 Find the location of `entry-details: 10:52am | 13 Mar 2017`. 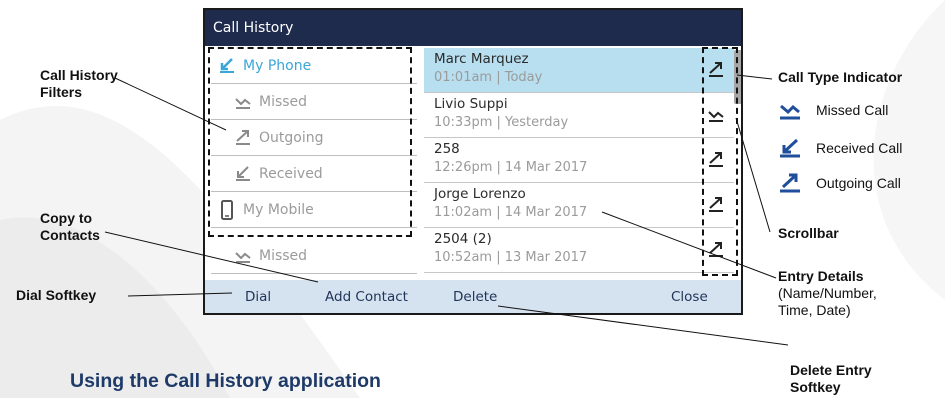

entry-details: 10:52am | 13 Mar 2017 is located at coordinates (511, 257).